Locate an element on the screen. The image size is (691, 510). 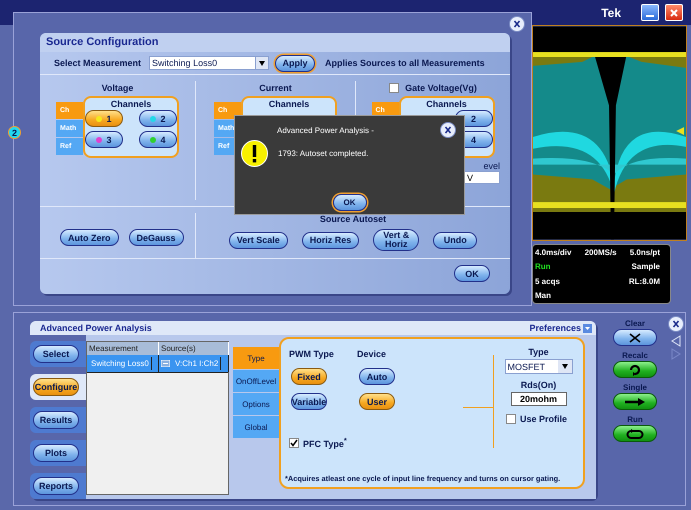
config-tab: Options is located at coordinates (256, 404).